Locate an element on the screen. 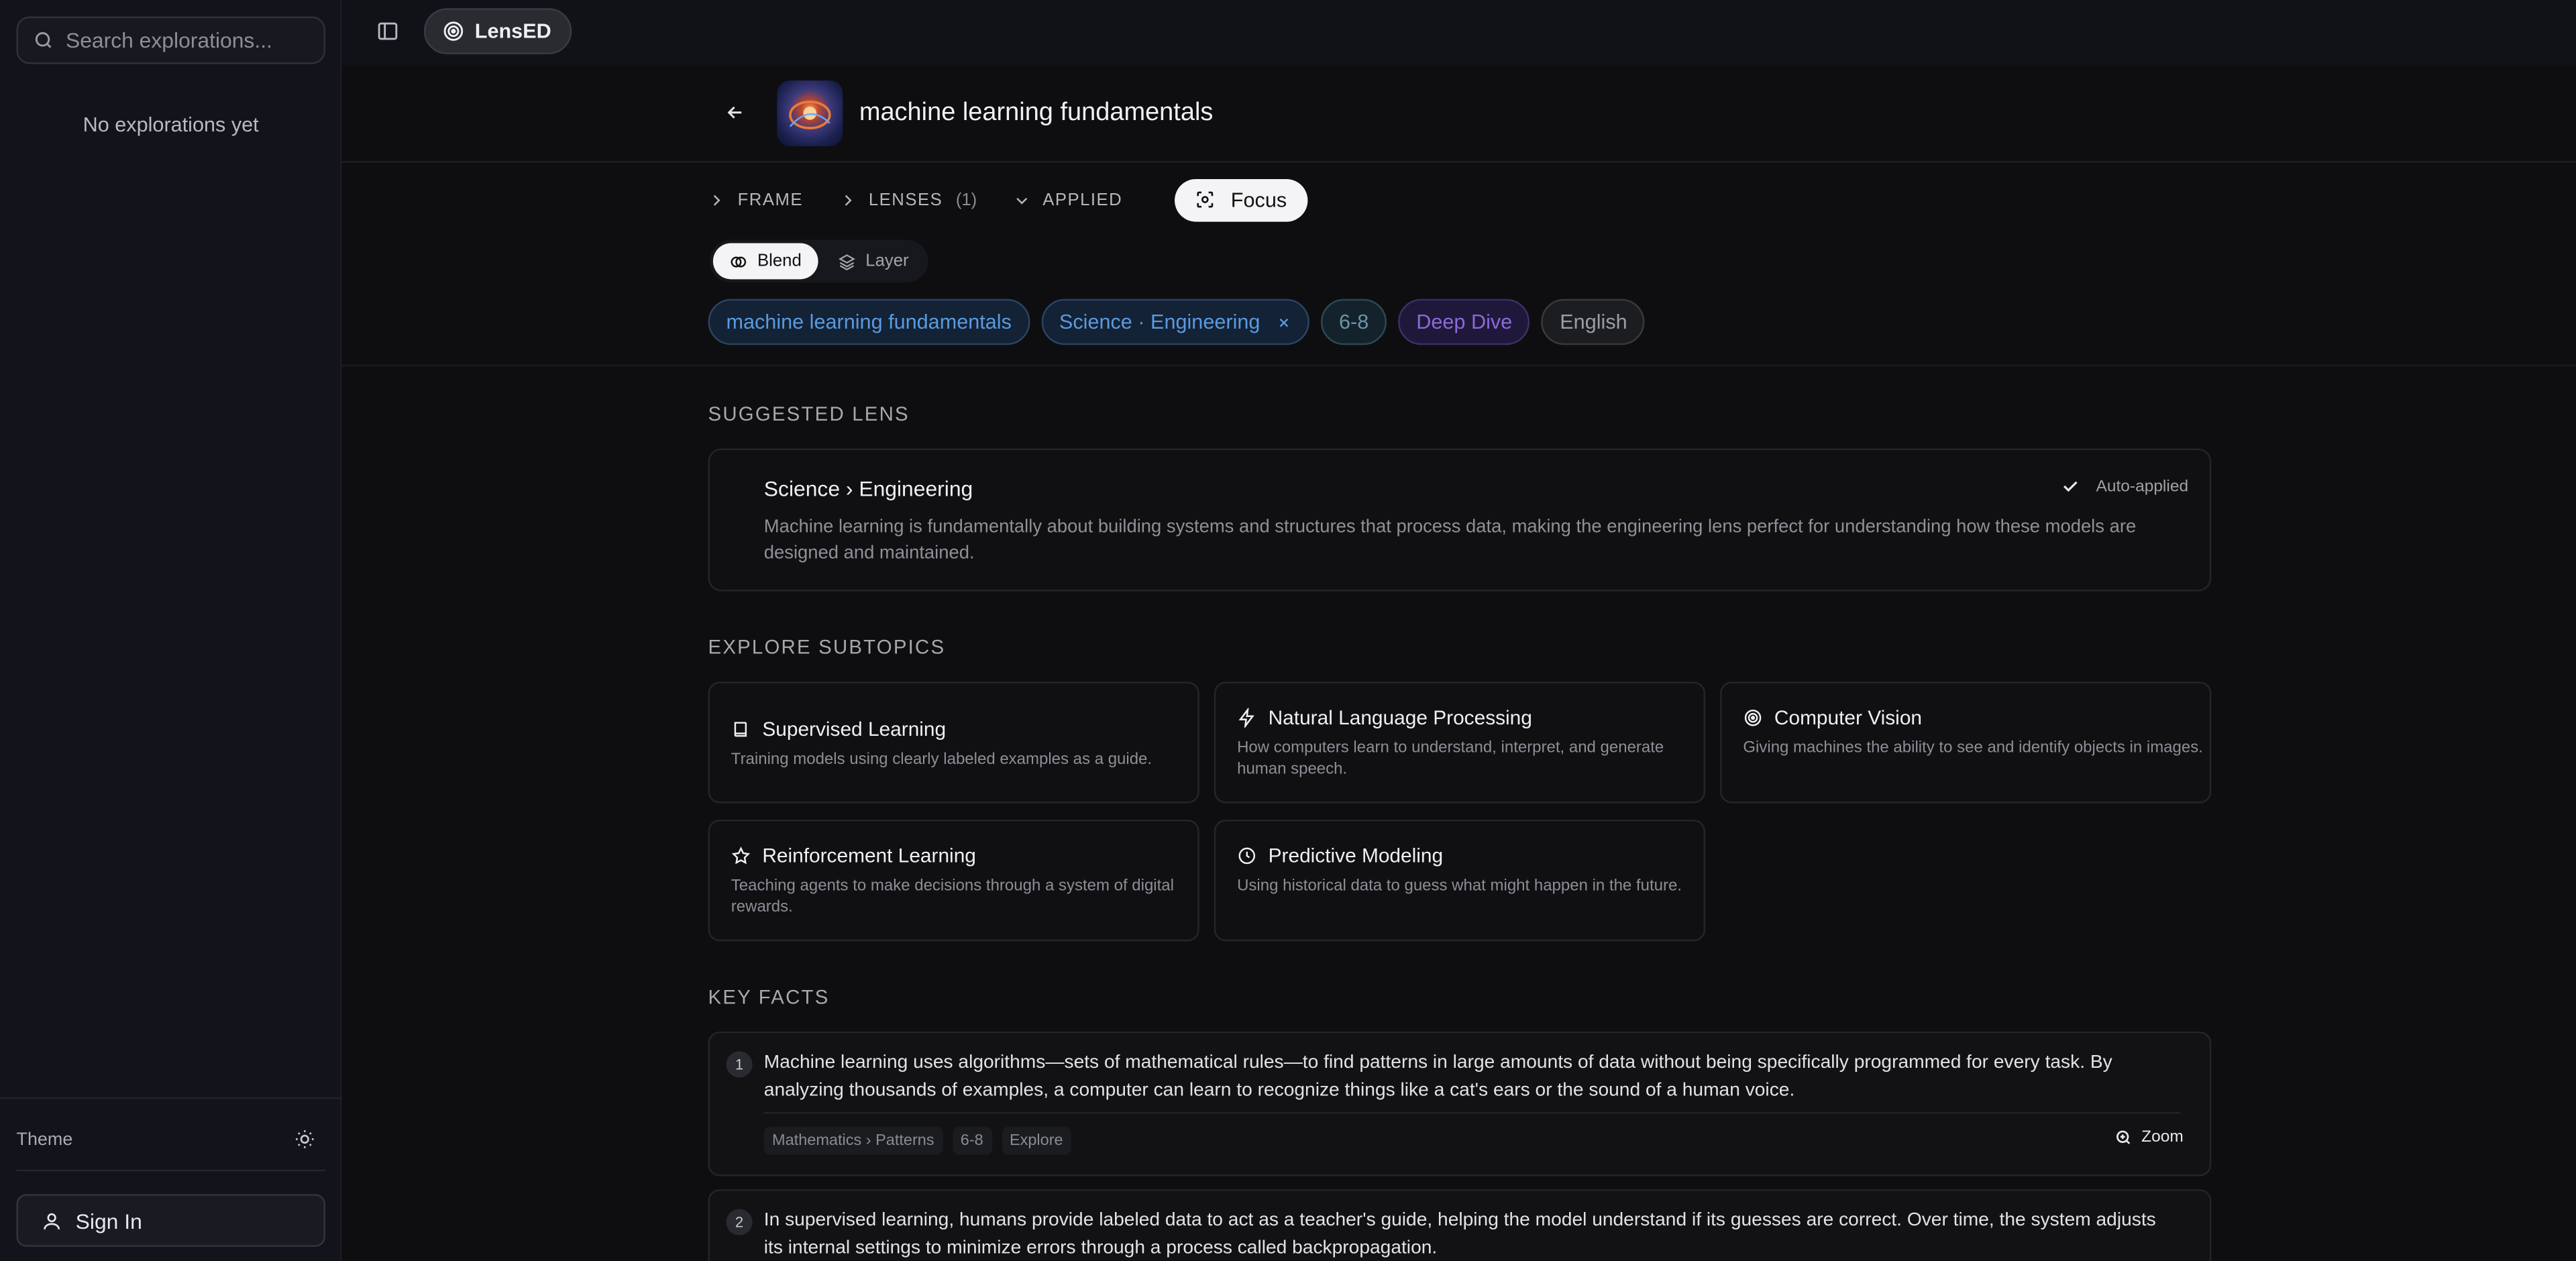  auto-applied-label: Auto-applied is located at coordinates (2142, 486).